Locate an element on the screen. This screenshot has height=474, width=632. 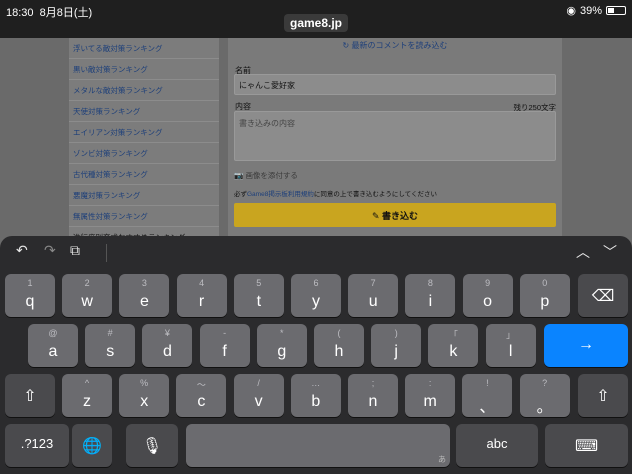
key-r: 4r is located at coordinates (201, 295).